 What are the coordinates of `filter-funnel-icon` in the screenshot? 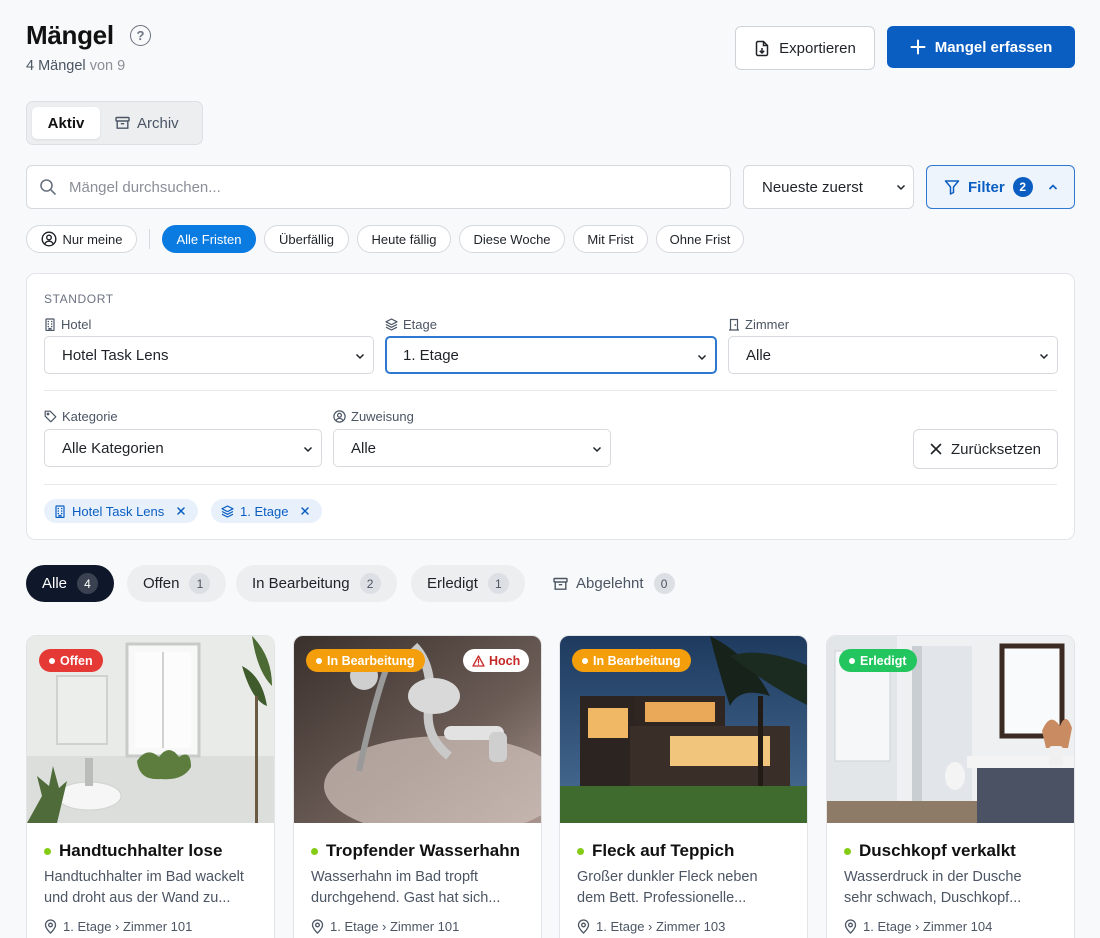 It's located at (952, 187).